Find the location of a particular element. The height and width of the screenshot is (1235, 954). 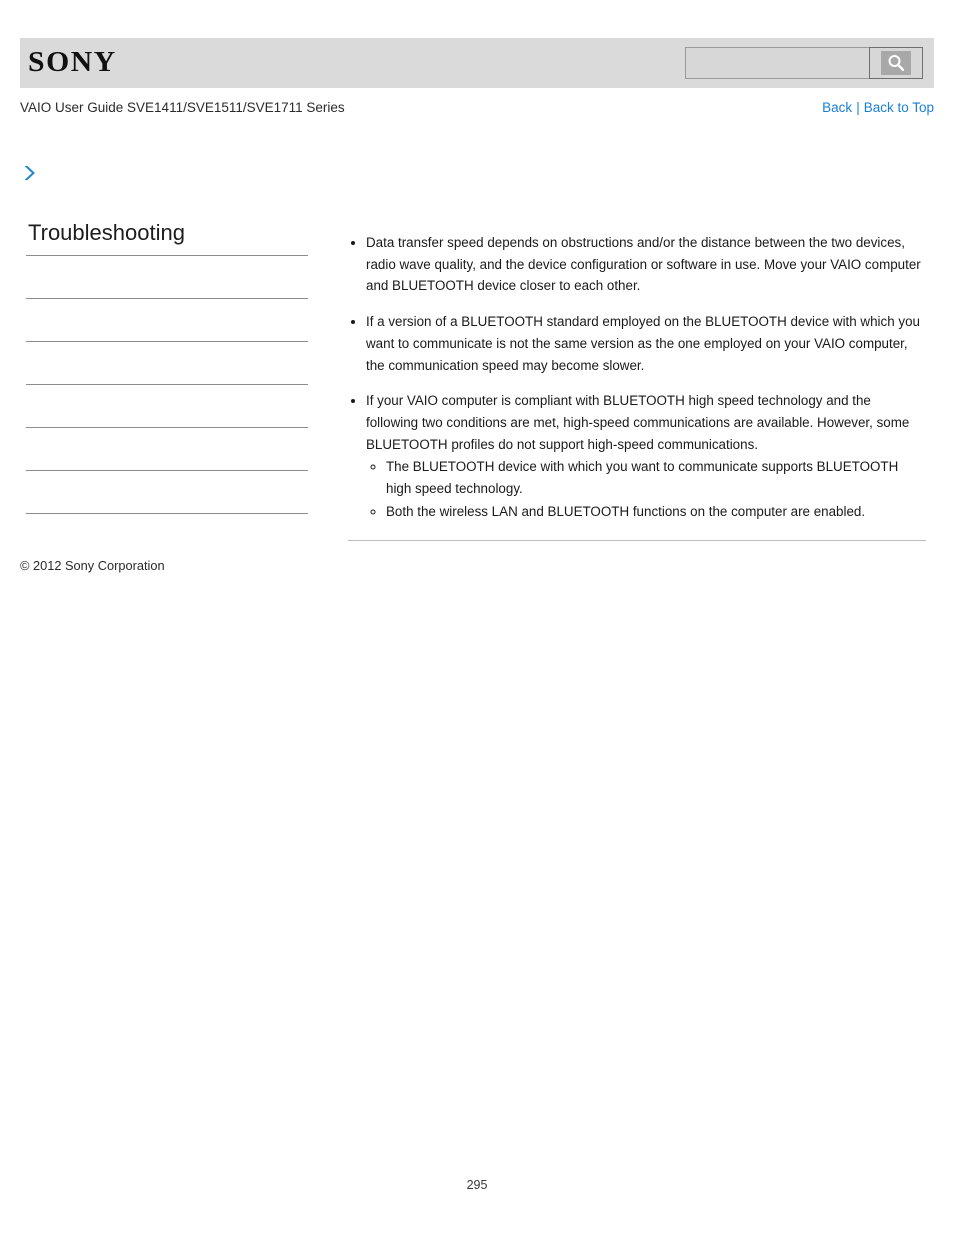

chevron-right-icon is located at coordinates (30, 173).